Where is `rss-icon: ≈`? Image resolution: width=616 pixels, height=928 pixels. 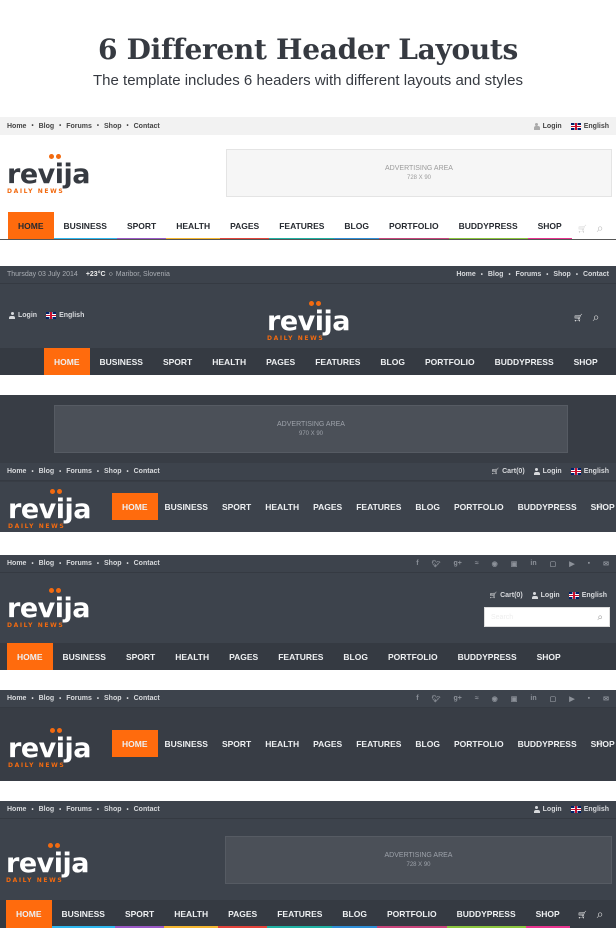
rss-icon: ≈ is located at coordinates (477, 563).